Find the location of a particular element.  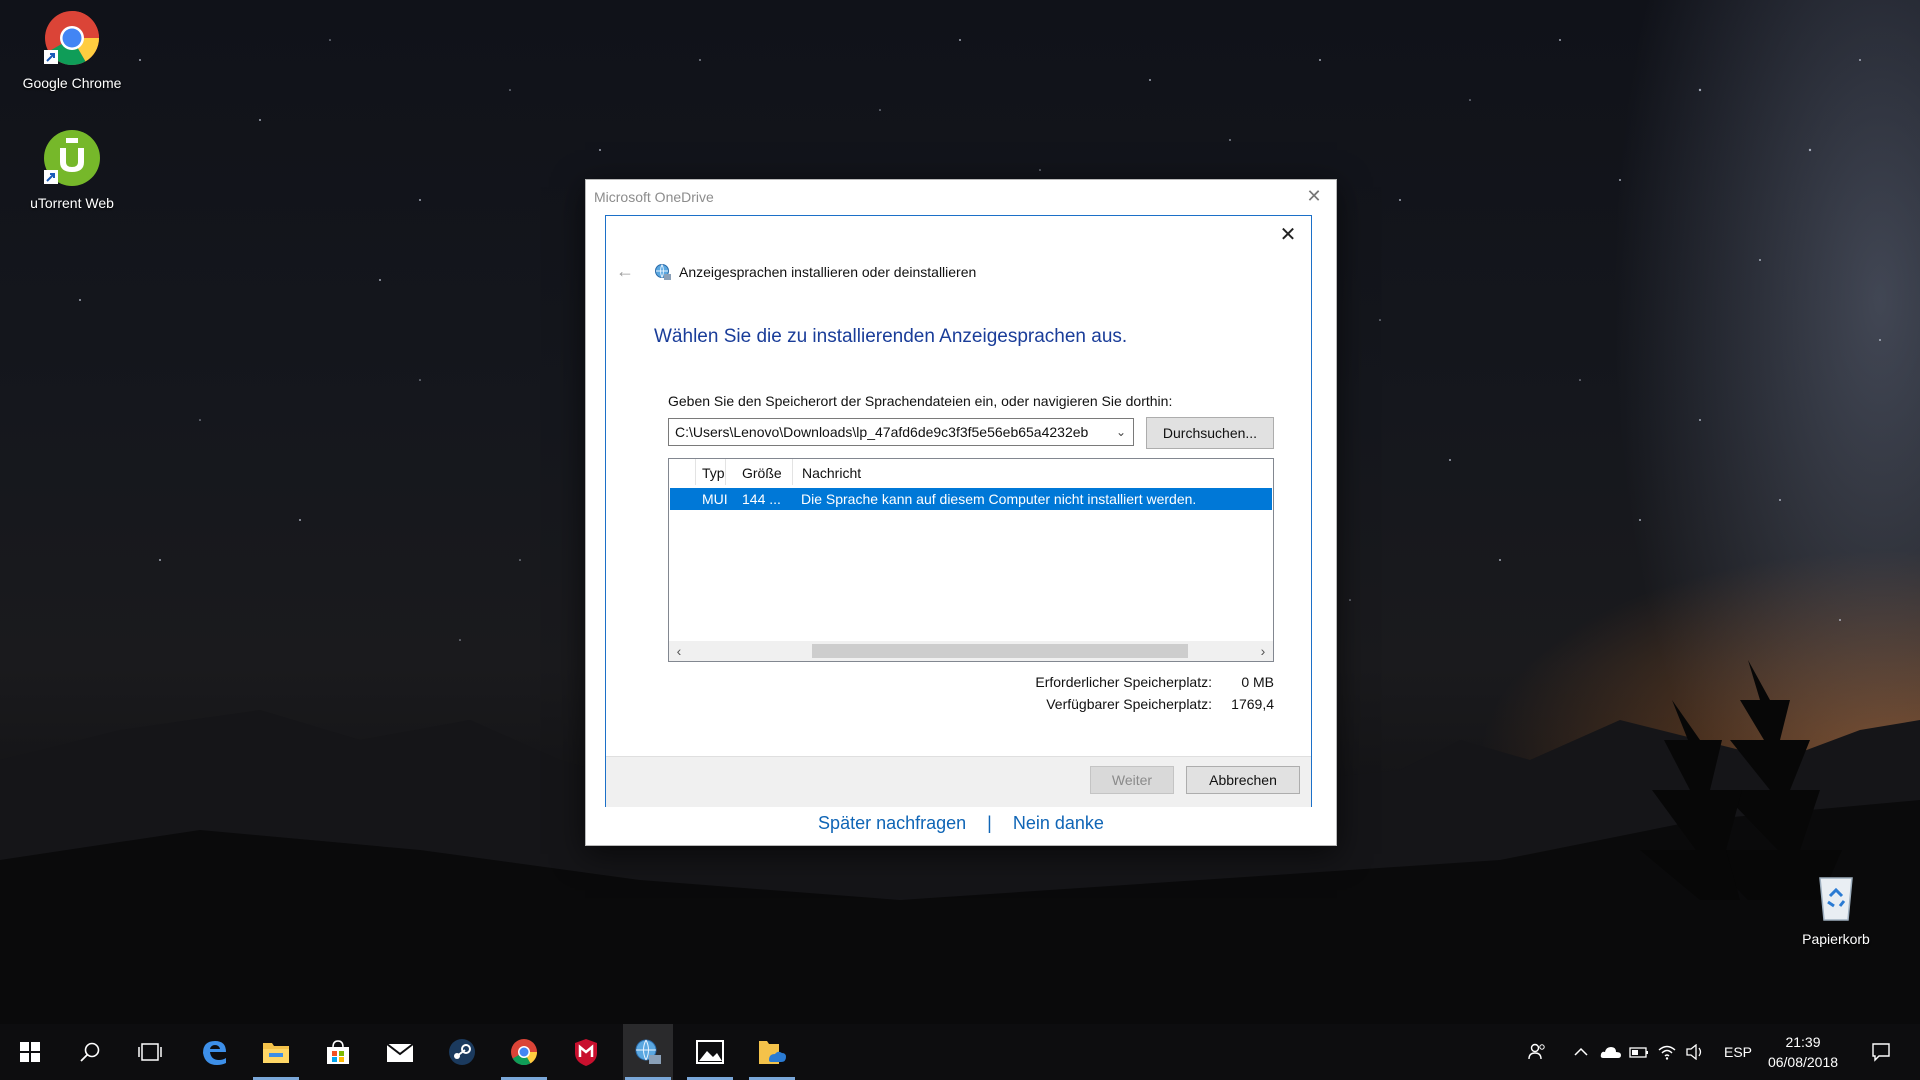

desktop-icon-label: Google Chrome is located at coordinates (72, 83).